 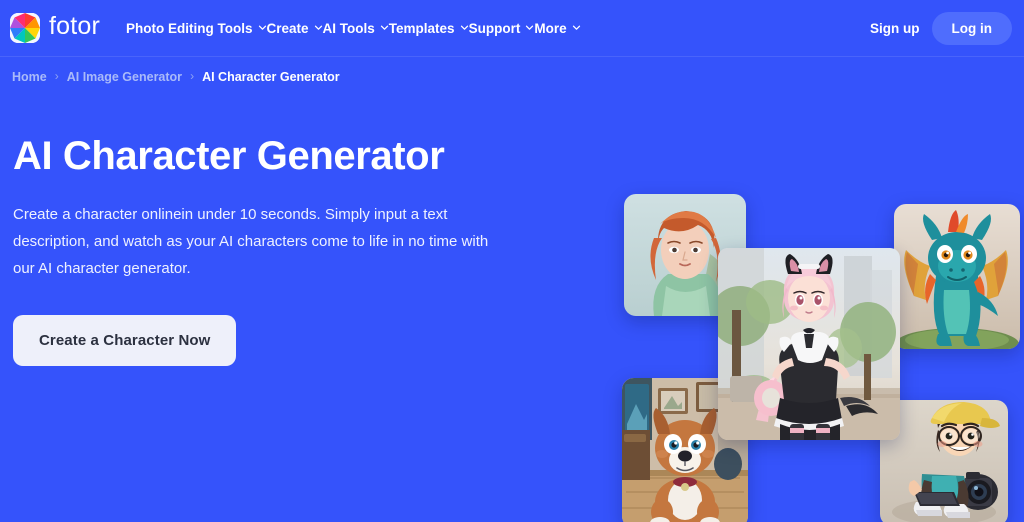 What do you see at coordinates (124, 77) in the screenshot?
I see `breadcrumb-item-ai-image-generator: AI Image Generator` at bounding box center [124, 77].